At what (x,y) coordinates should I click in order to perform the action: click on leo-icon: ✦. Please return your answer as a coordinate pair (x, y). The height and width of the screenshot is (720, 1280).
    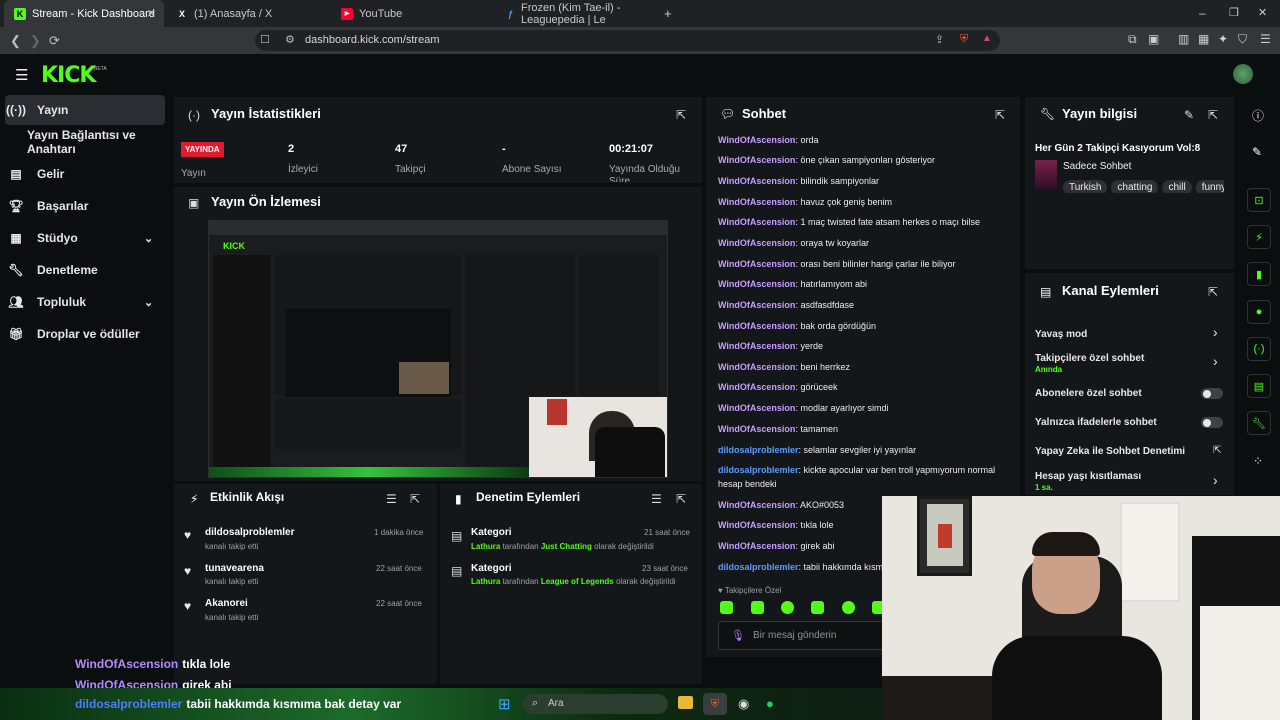
    Looking at the image, I should click on (1223, 39).